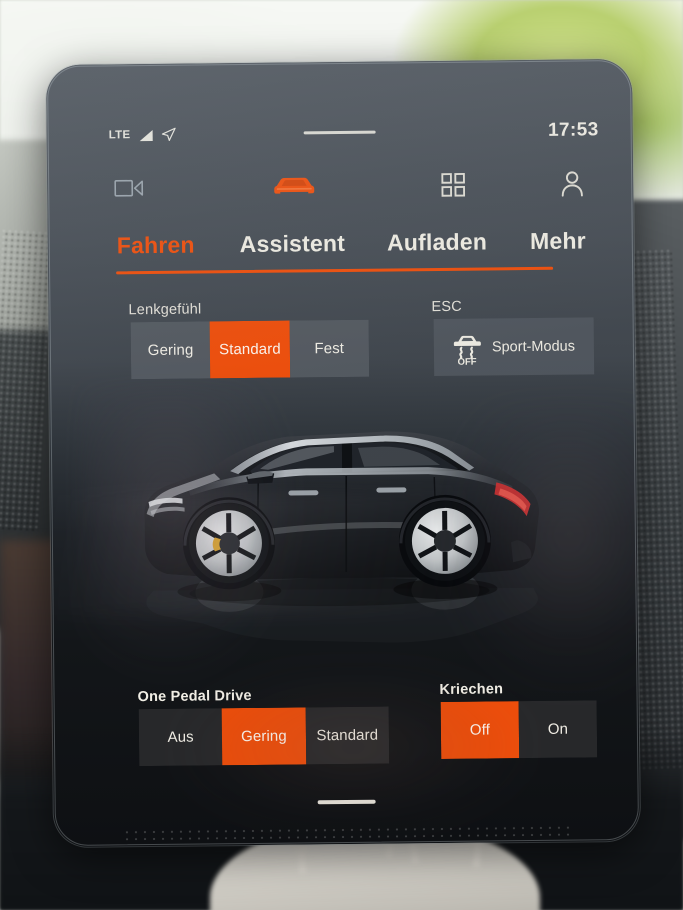  I want to click on media-screen-icon, so click(129, 188).